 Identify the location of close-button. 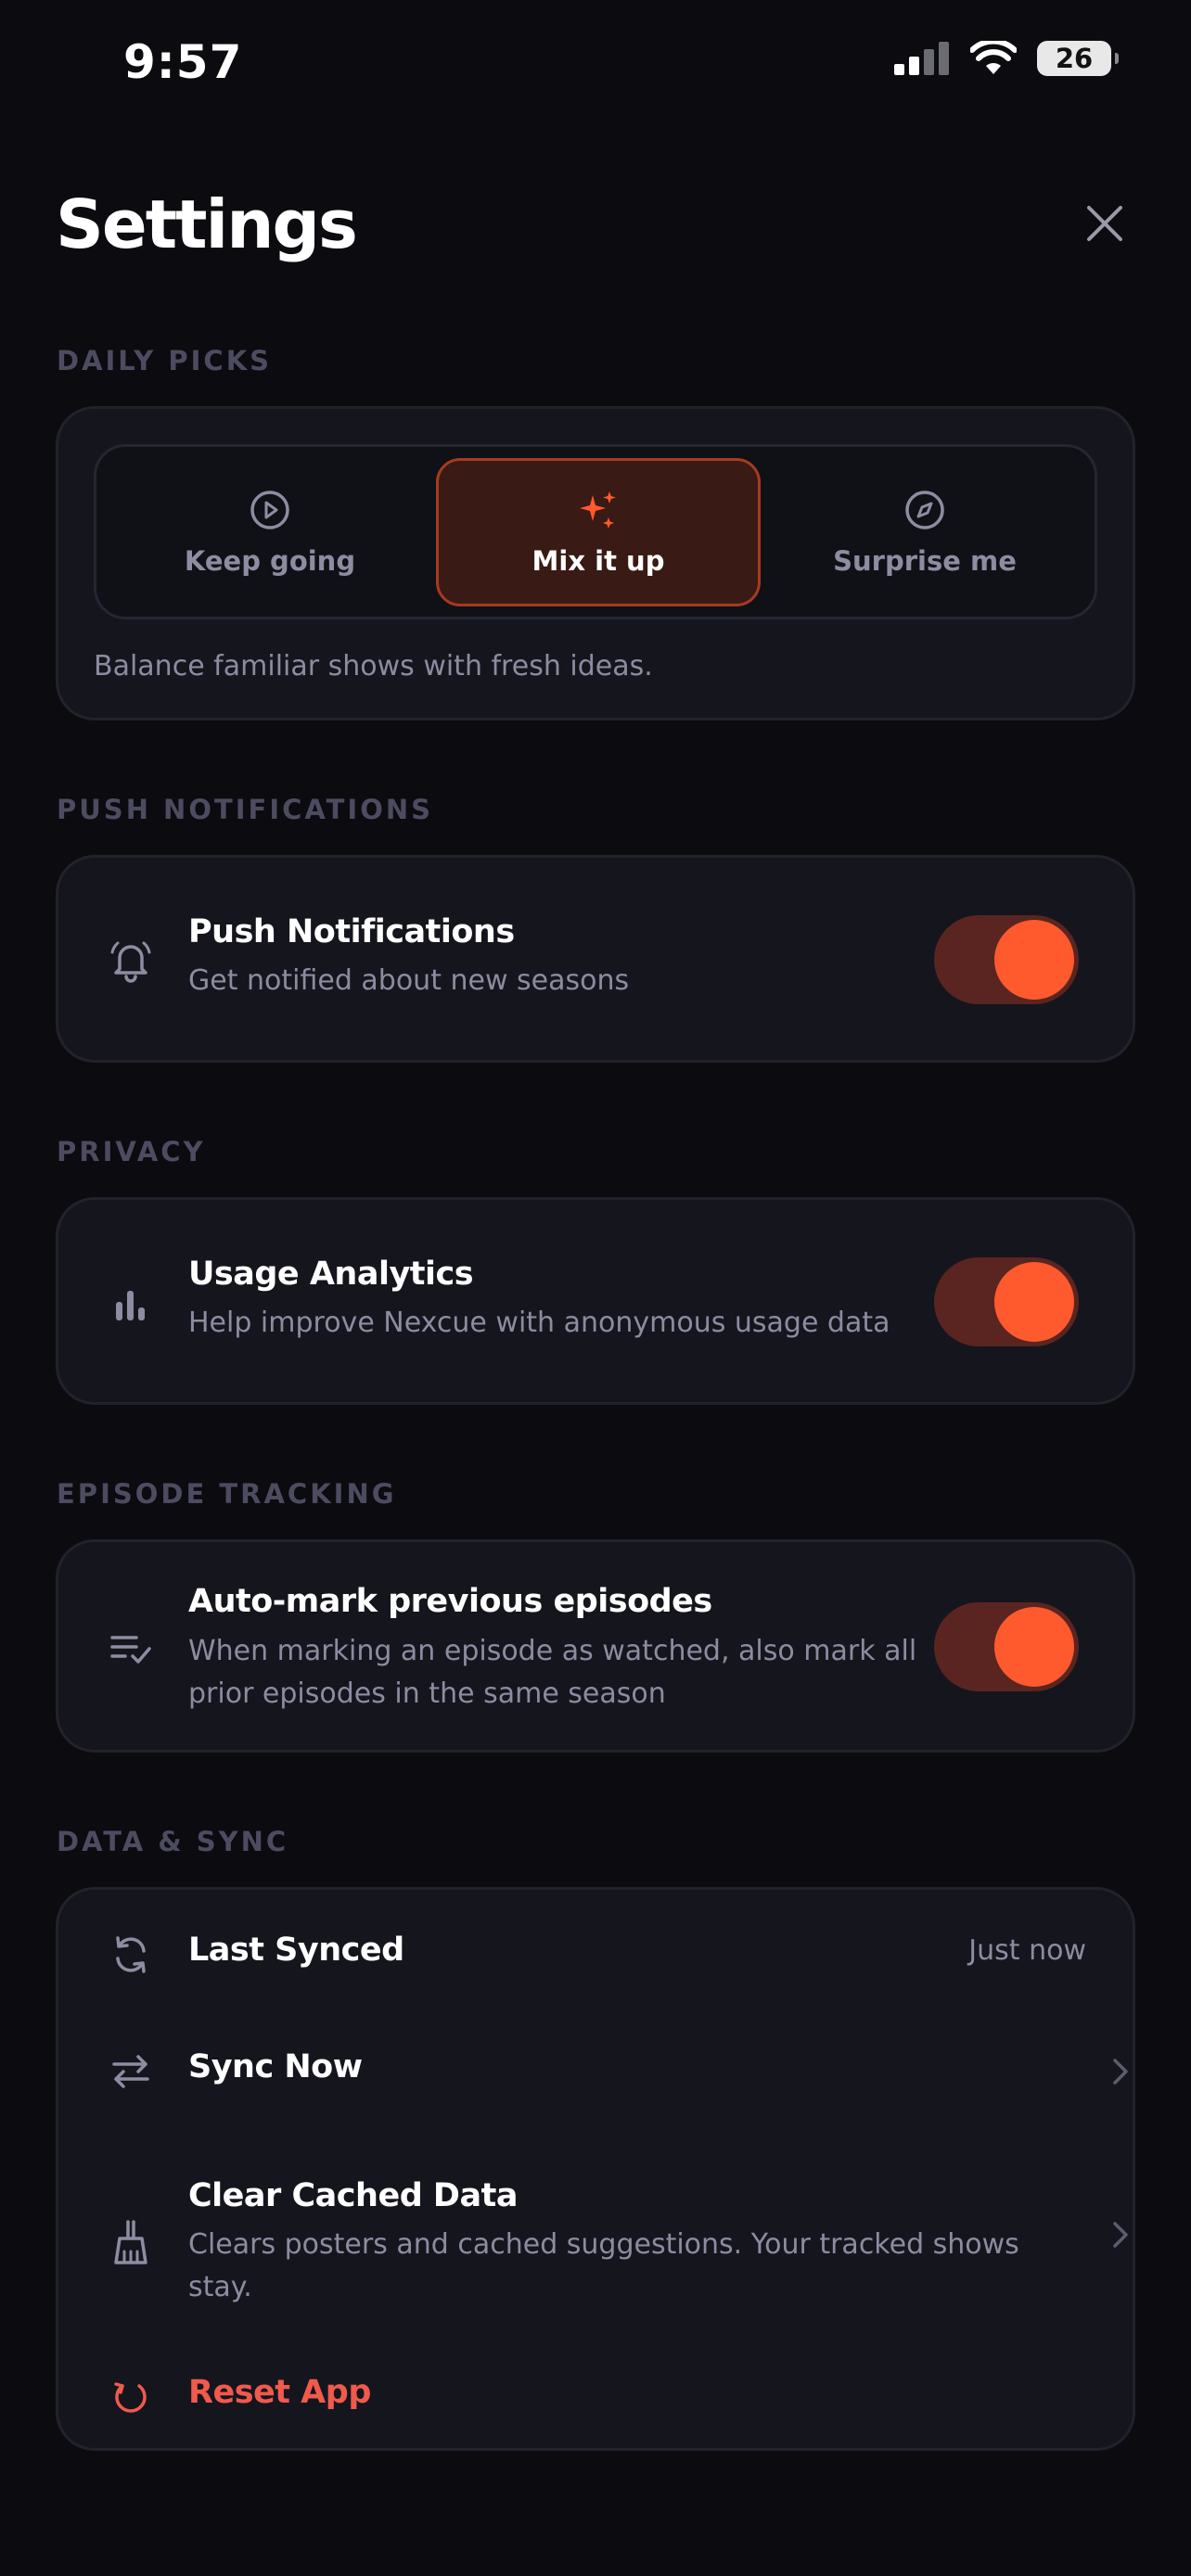
(1104, 223).